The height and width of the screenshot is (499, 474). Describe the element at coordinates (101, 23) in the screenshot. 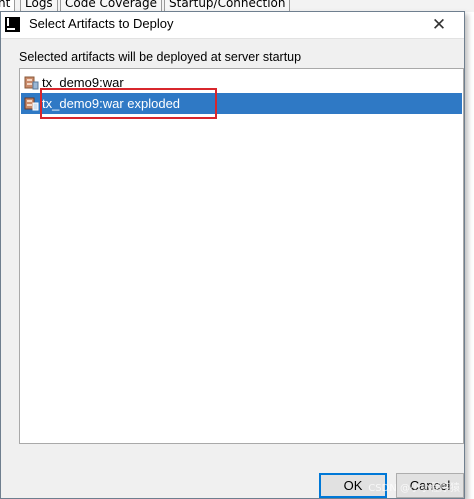

I see `dialog-title: Select Artifacts to Deploy` at that location.